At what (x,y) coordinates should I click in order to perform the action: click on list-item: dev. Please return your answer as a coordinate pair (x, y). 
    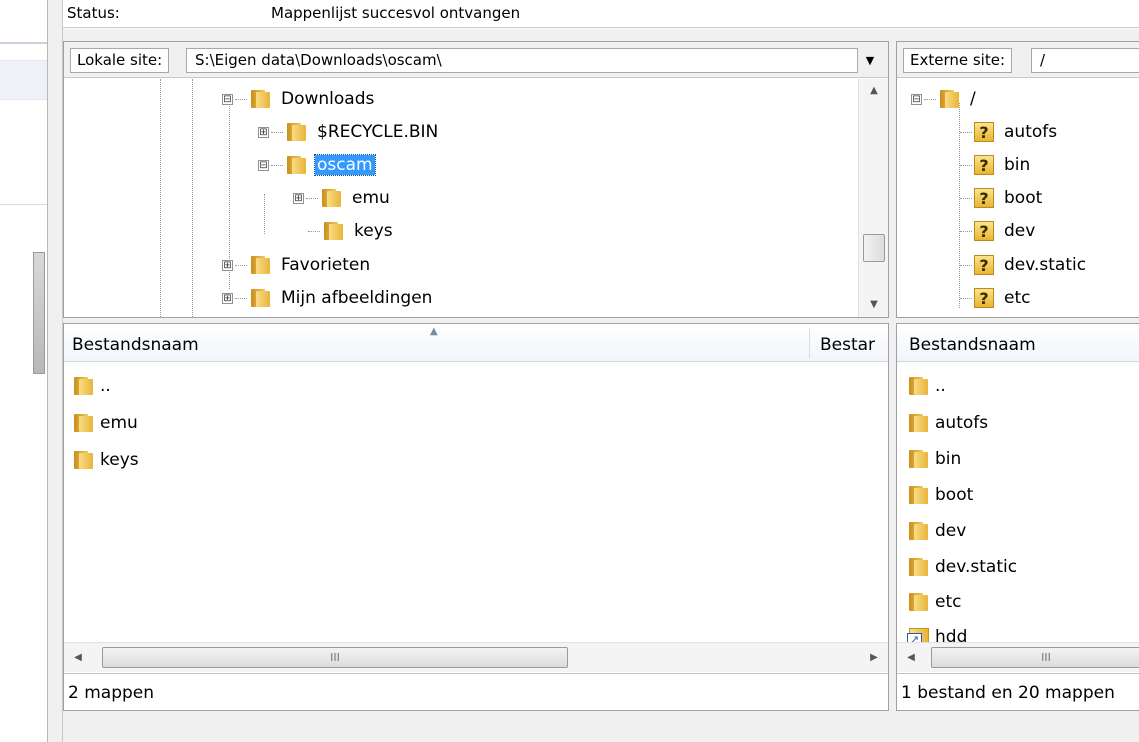
    Looking at the image, I should click on (936, 531).